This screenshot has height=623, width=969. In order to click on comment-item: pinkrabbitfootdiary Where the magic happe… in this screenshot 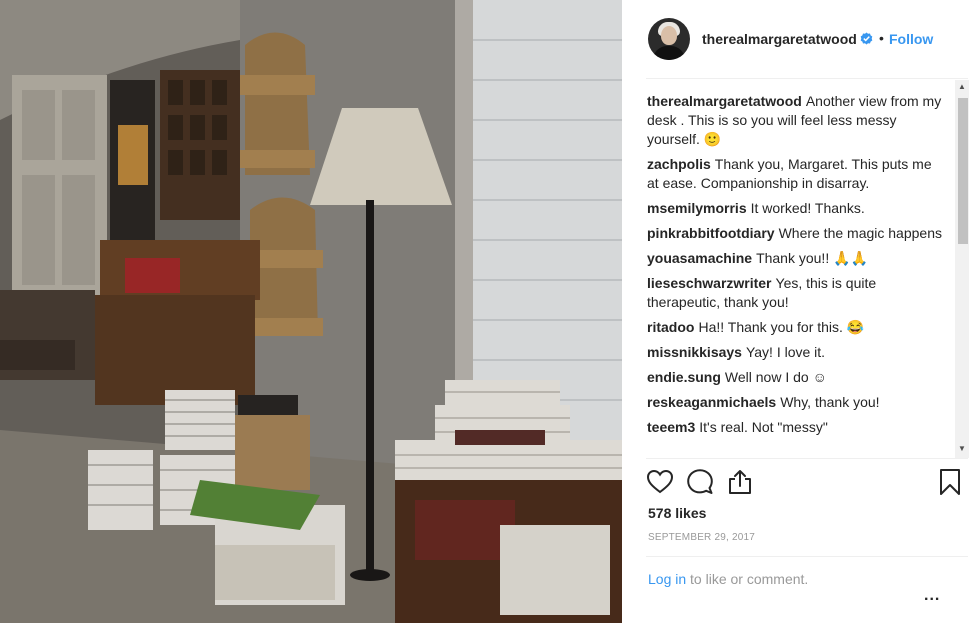, I will do `click(797, 233)`.